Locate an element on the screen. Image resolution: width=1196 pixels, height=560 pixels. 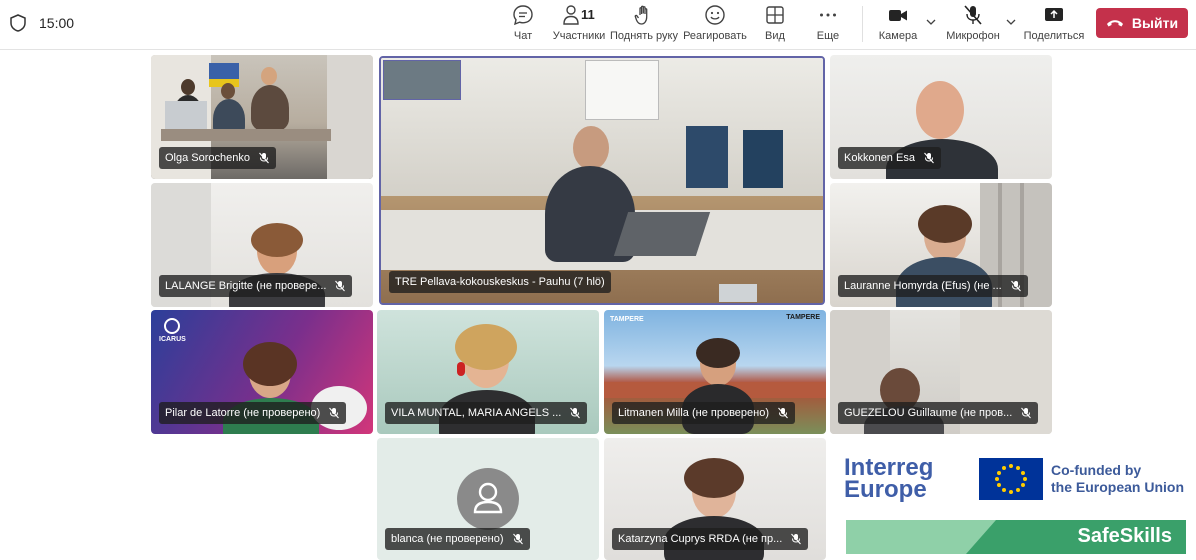
cofunded-line-1: Co-funded by is located at coordinates (1096, 470).